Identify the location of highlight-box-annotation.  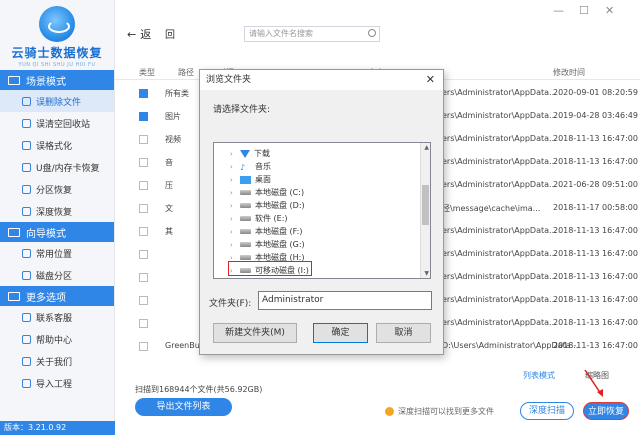
(270, 268).